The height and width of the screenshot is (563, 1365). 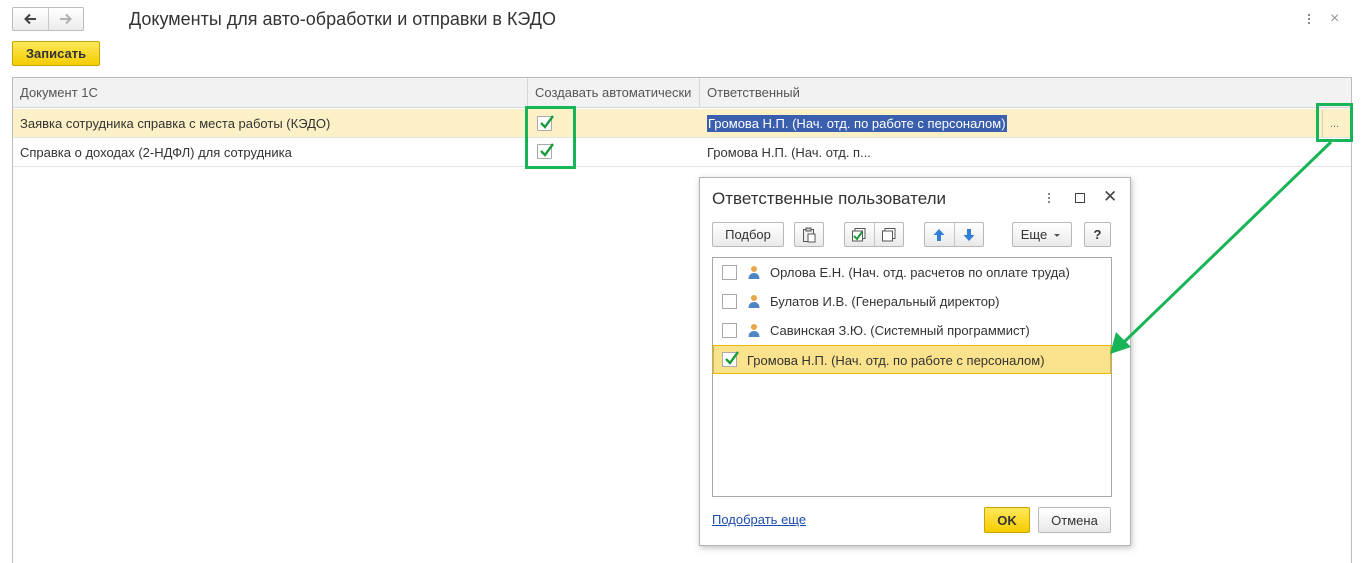 I want to click on uncheck-all-button, so click(x=888, y=234).